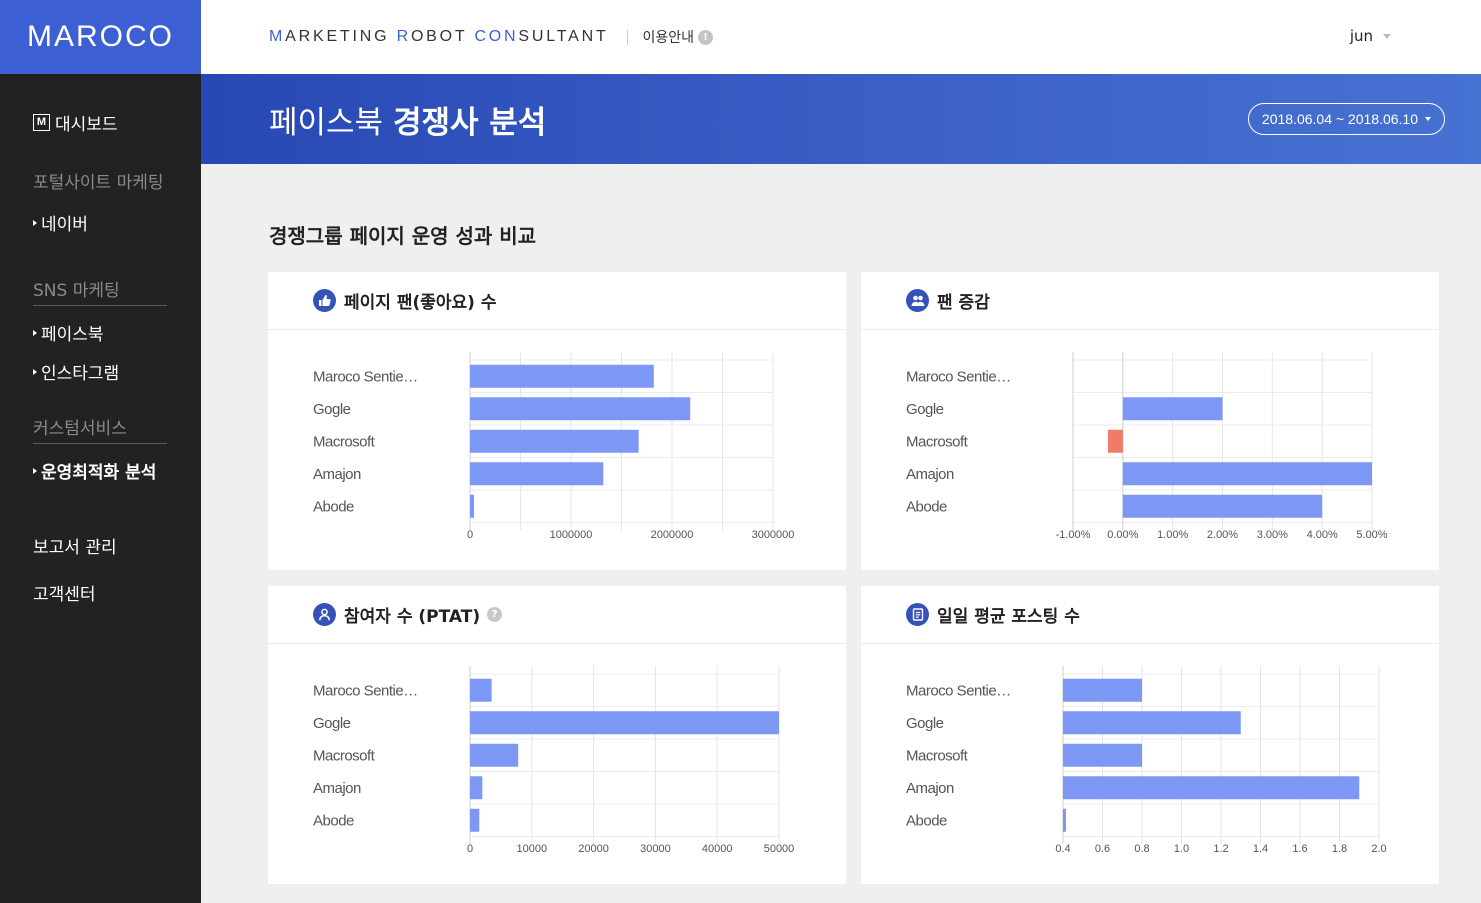  What do you see at coordinates (324, 300) in the screenshot?
I see `thumbs-up-icon` at bounding box center [324, 300].